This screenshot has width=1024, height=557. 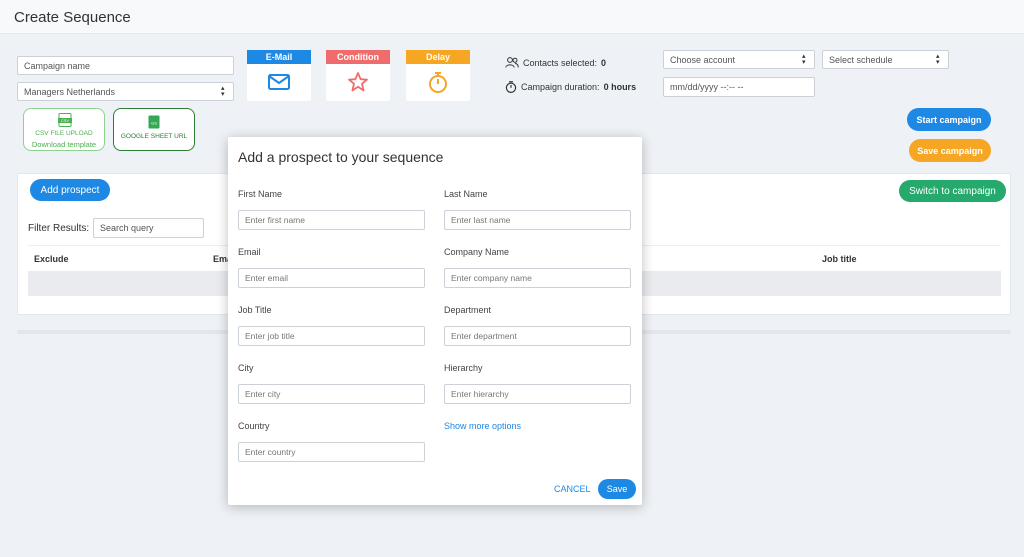 I want to click on stopwatch-icon, so click(x=438, y=82).